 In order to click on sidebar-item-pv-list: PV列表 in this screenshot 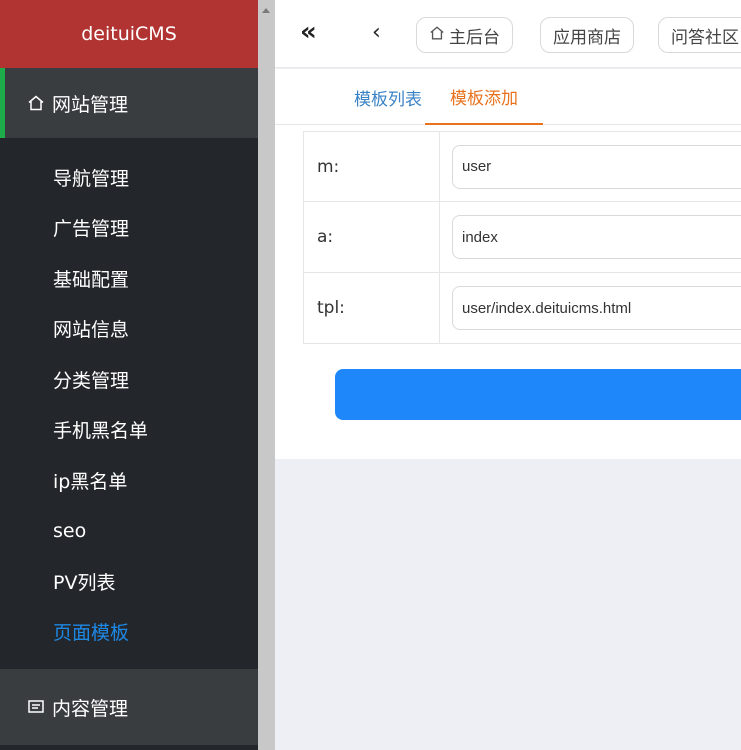, I will do `click(129, 581)`.